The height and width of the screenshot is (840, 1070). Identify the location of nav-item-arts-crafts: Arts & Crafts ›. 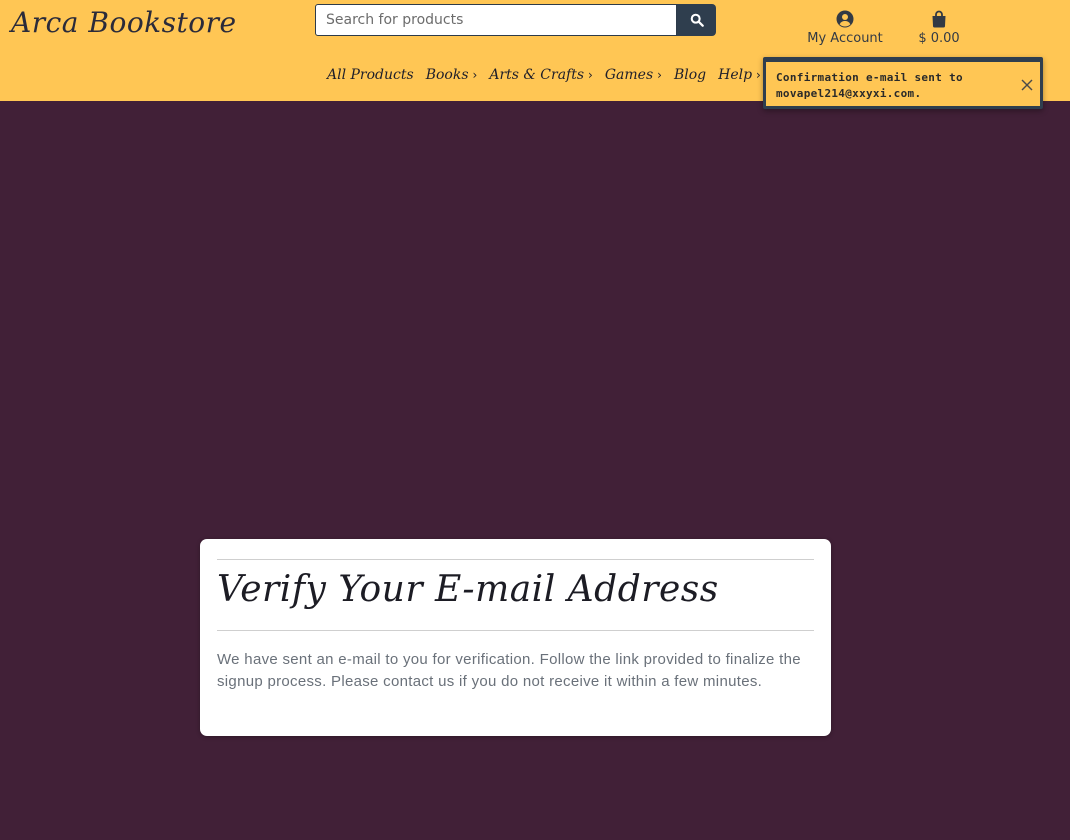
(541, 75).